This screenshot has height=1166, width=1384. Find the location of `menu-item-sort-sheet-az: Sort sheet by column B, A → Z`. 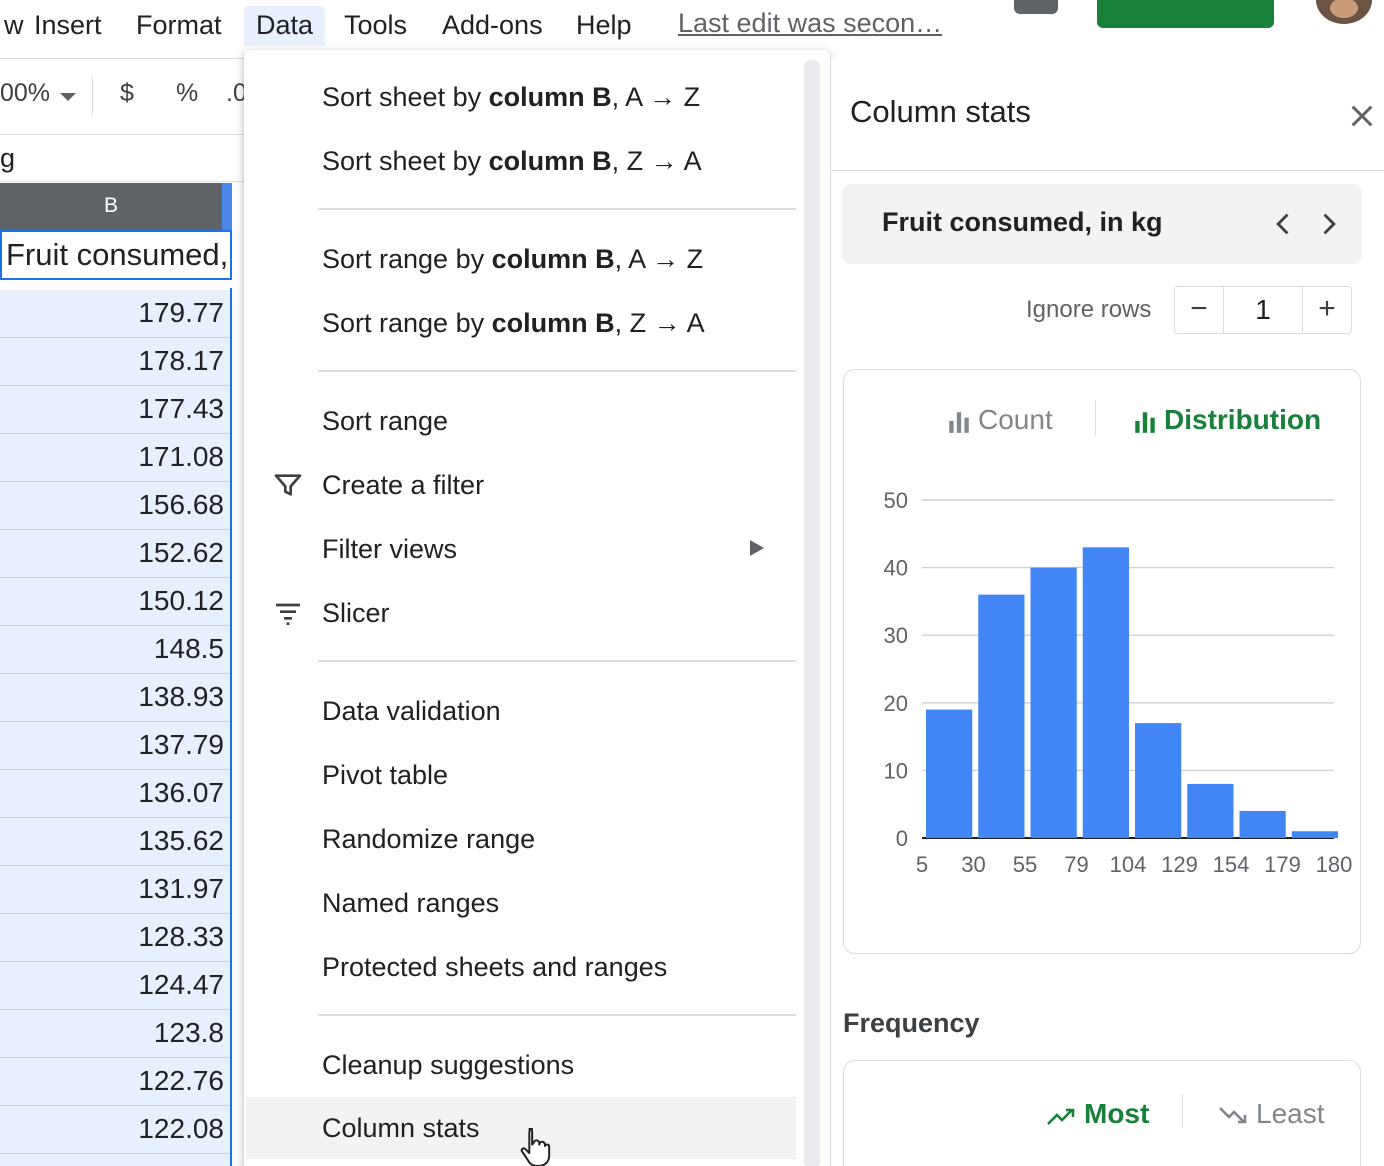

menu-item-sort-sheet-az: Sort sheet by column B, A → Z is located at coordinates (521, 97).